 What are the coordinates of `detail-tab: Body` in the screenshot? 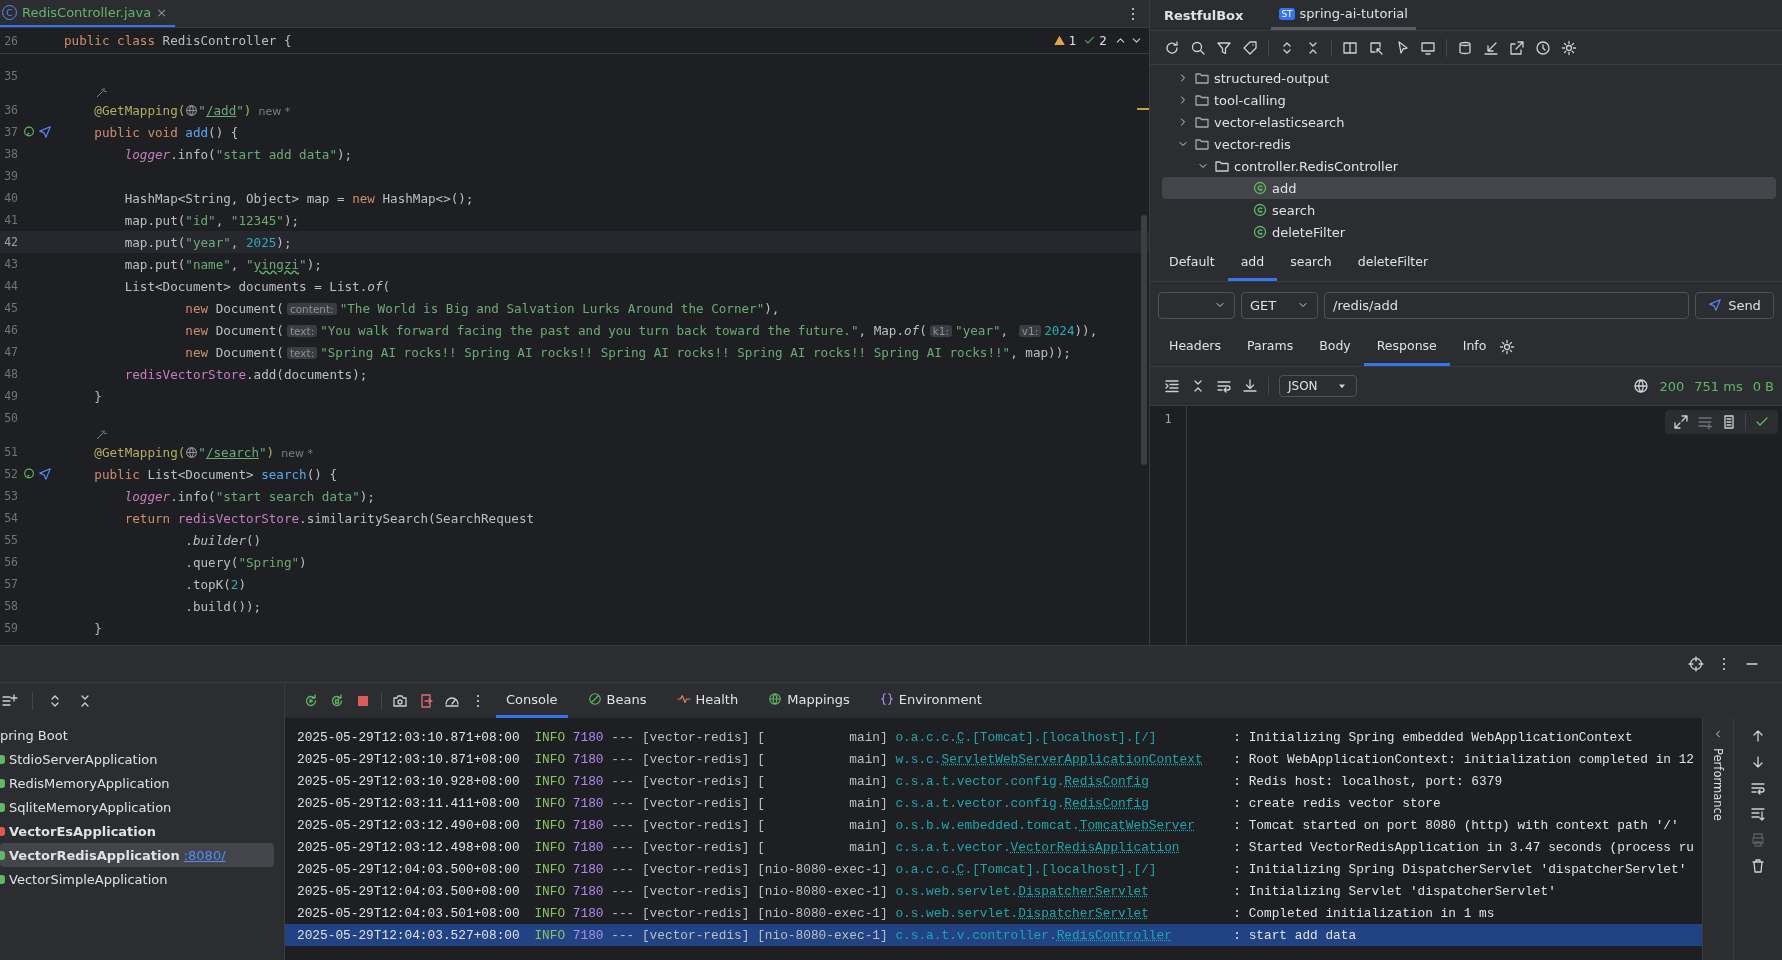 It's located at (1335, 347).